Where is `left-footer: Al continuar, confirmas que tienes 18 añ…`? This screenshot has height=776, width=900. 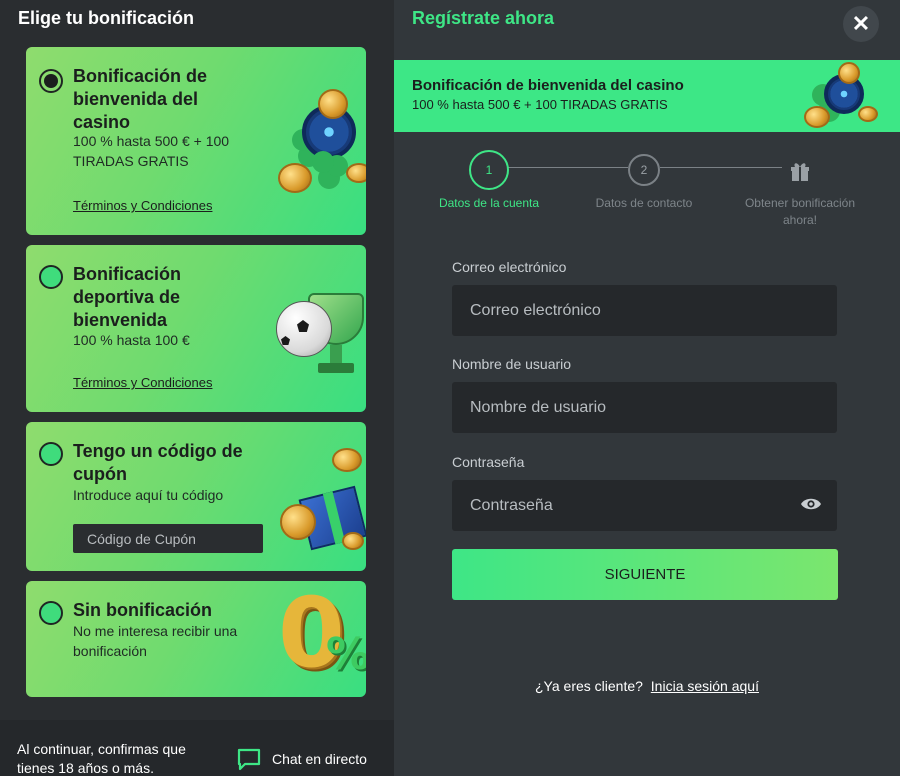 left-footer: Al continuar, confirmas que tienes 18 añ… is located at coordinates (197, 748).